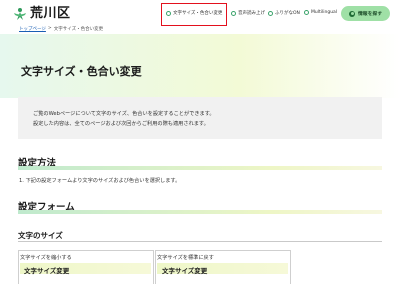 This screenshot has height=284, width=400. I want to click on voice-reading-label: 音声読み上げ, so click(251, 13).